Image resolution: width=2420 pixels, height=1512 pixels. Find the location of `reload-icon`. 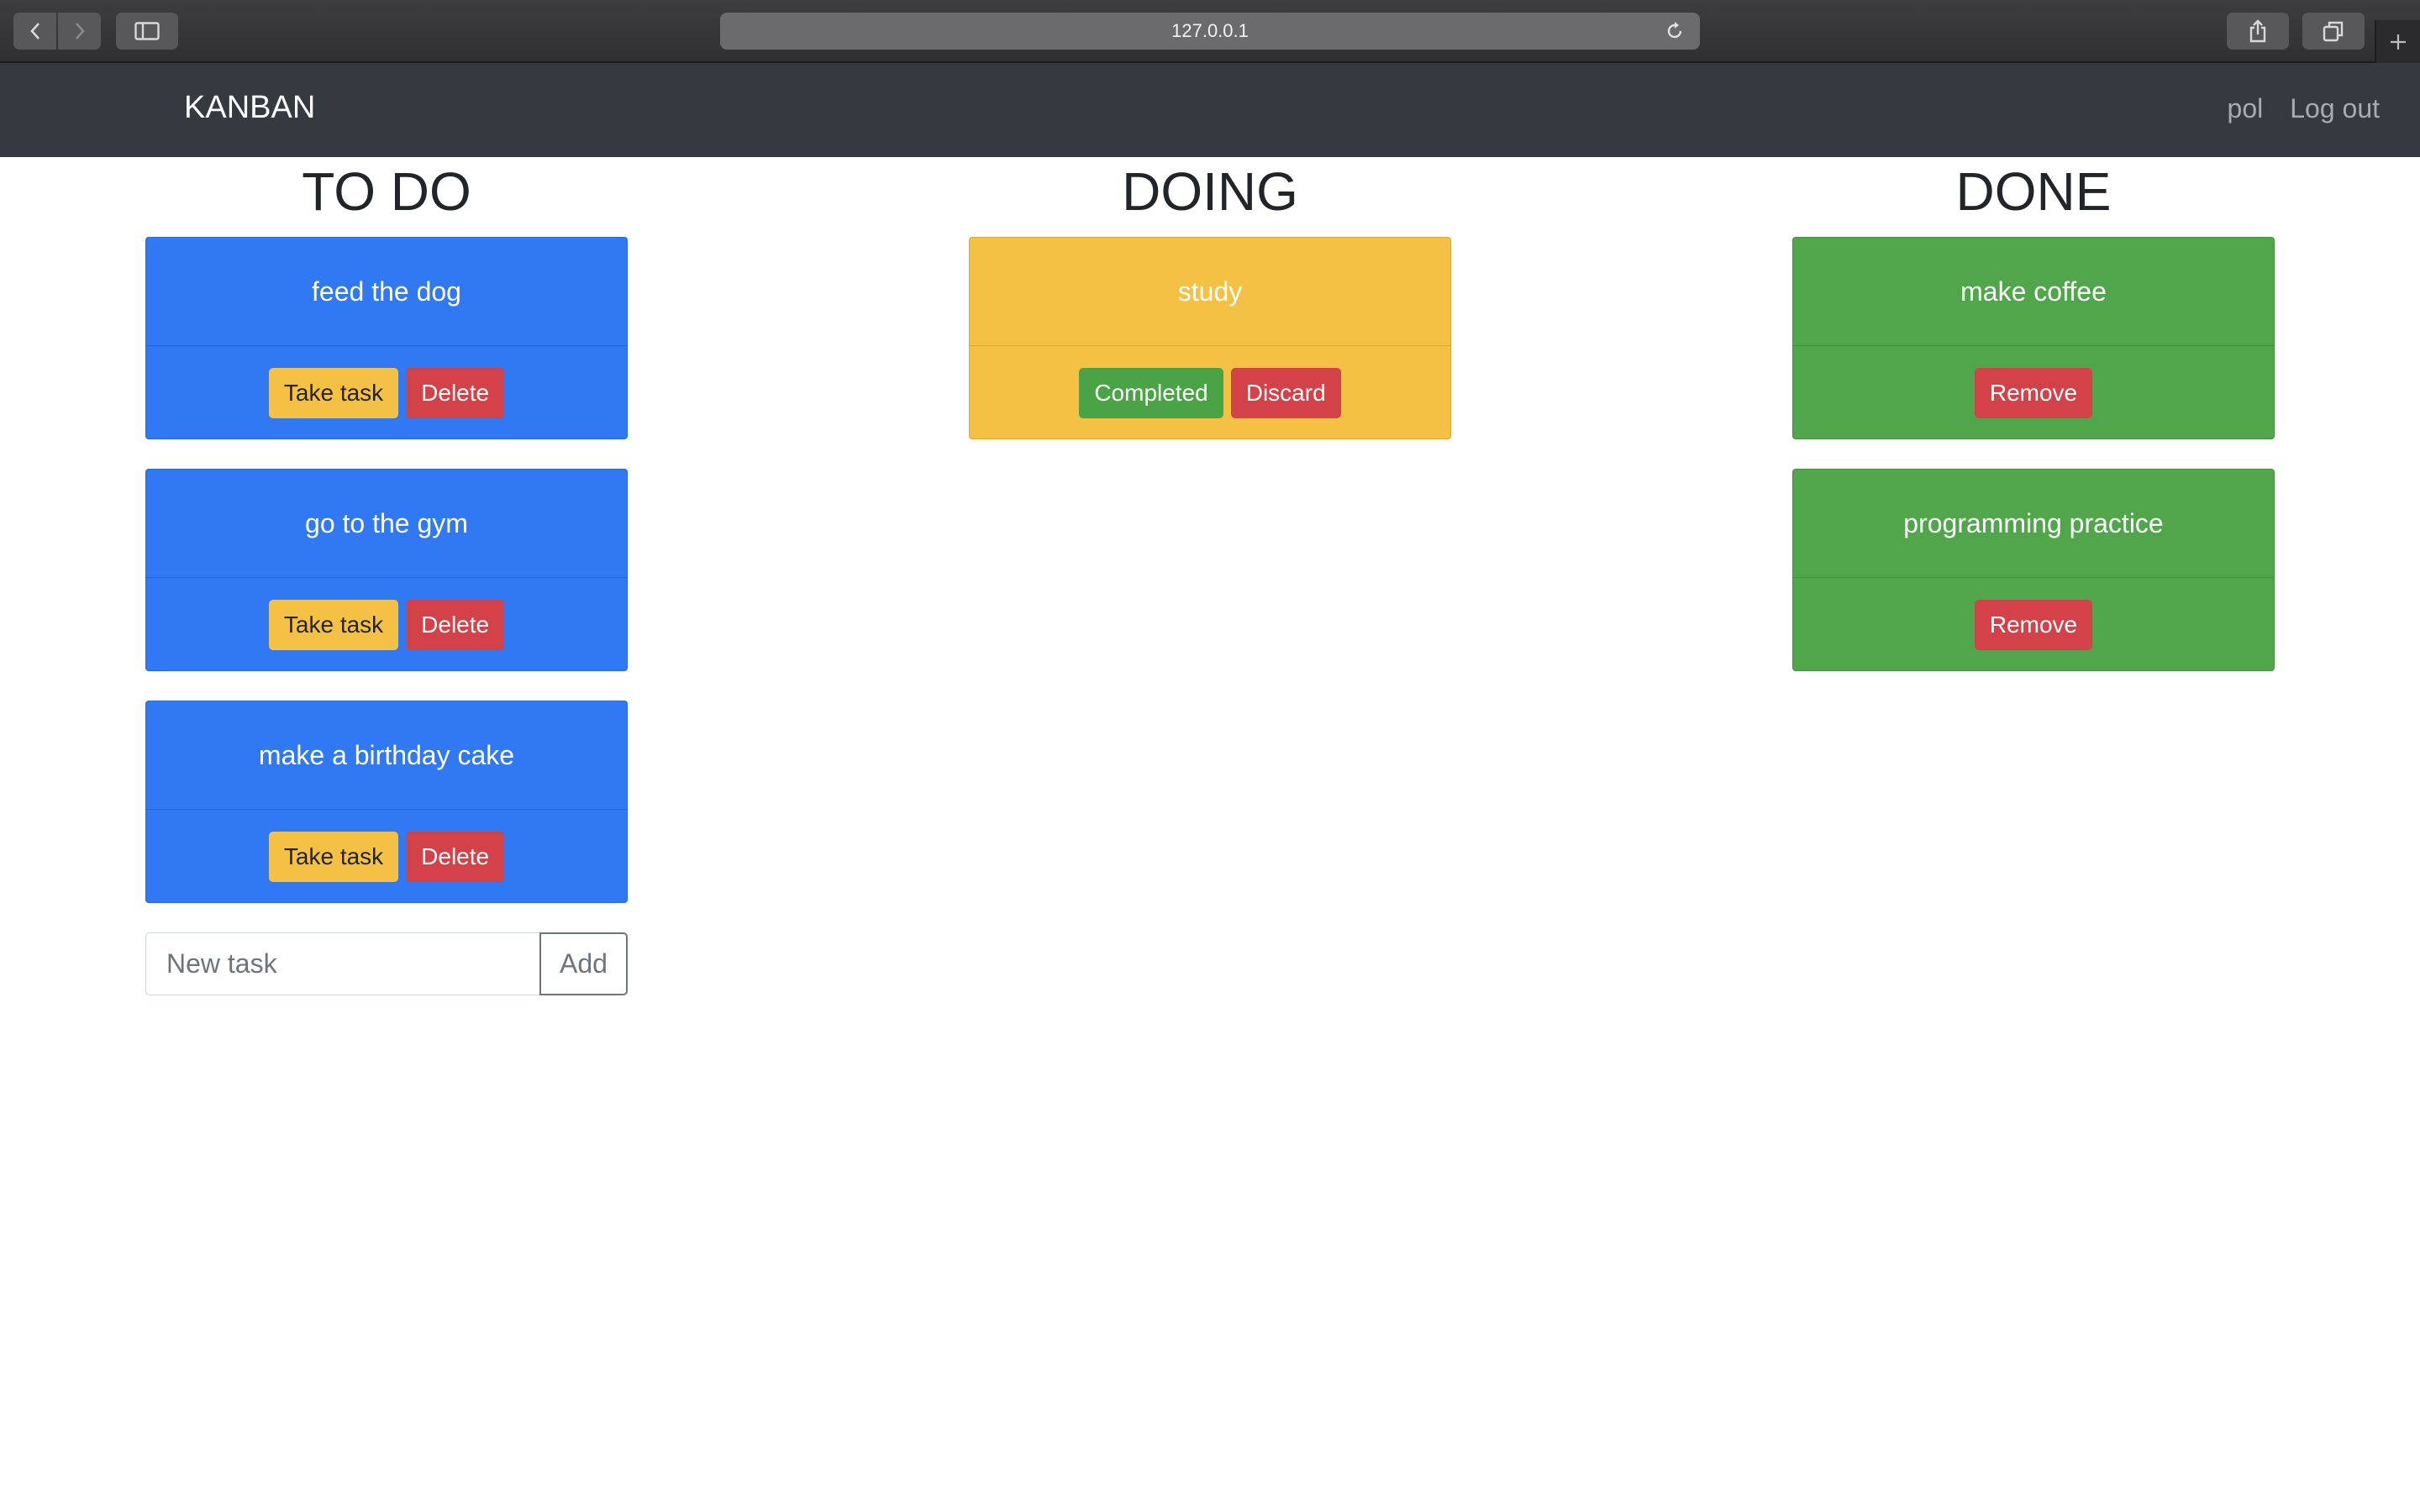

reload-icon is located at coordinates (1675, 33).